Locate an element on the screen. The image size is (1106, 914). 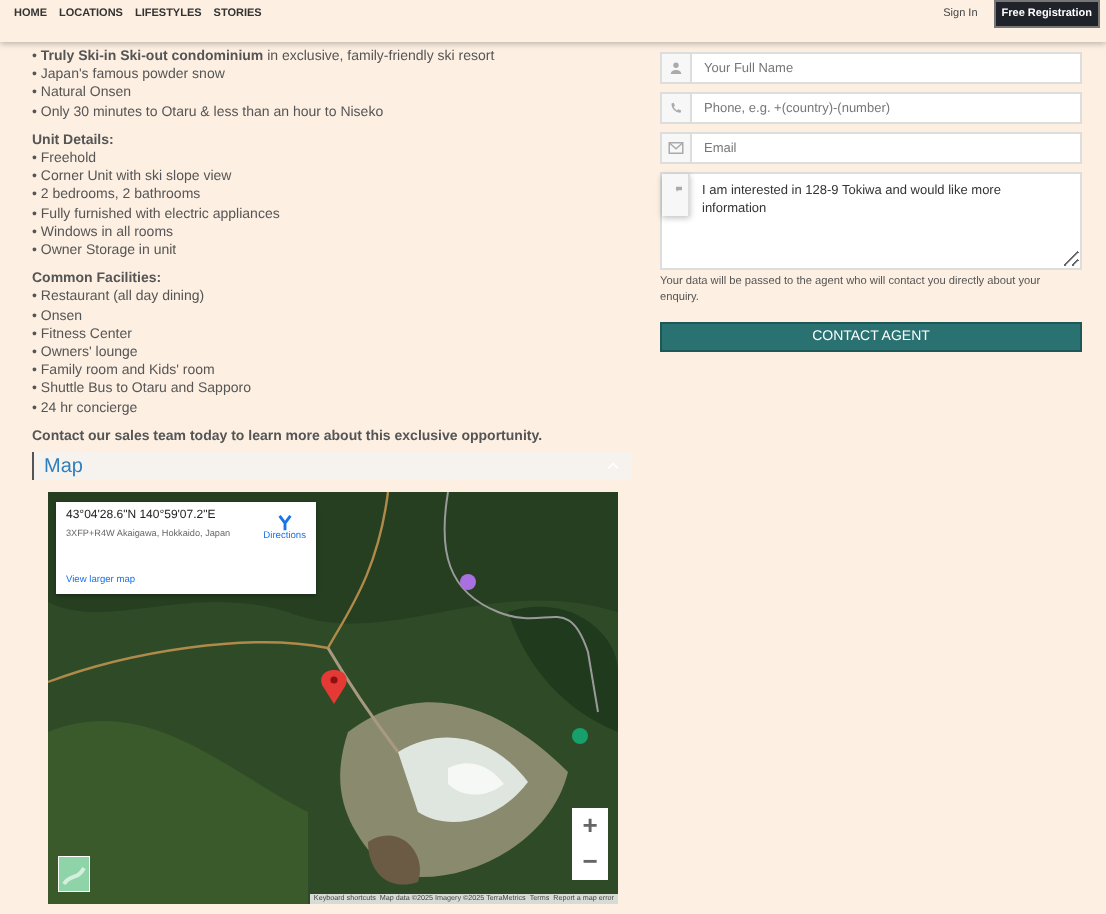
phone-icon is located at coordinates (676, 108).